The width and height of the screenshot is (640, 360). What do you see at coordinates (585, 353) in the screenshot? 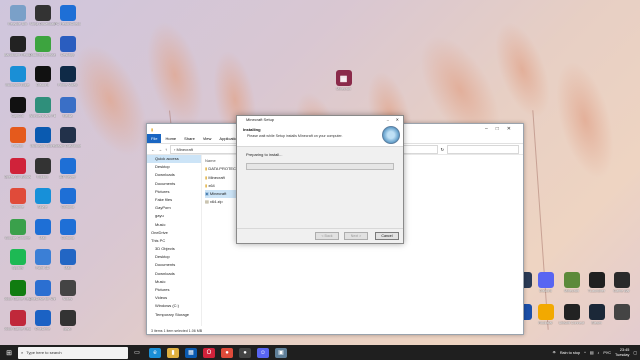
I see `tray-chevron-icon: ^` at bounding box center [585, 353].